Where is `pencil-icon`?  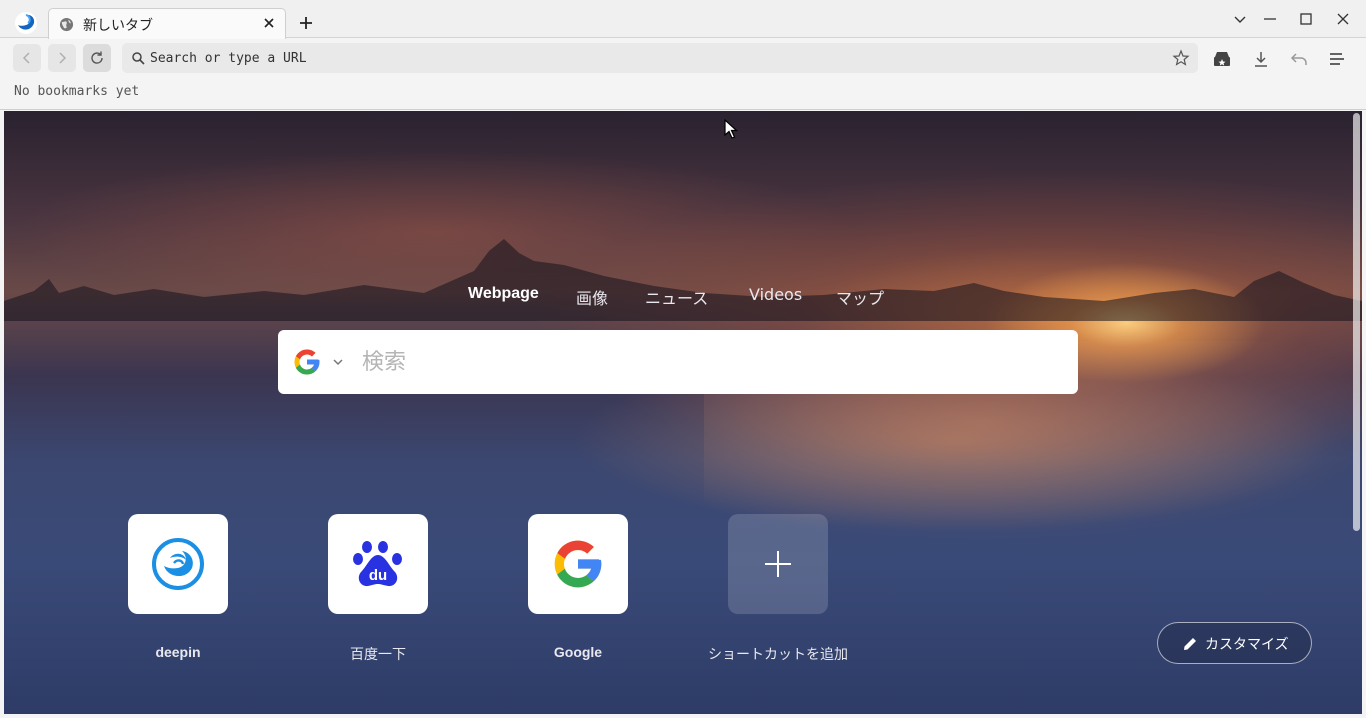 pencil-icon is located at coordinates (1190, 644).